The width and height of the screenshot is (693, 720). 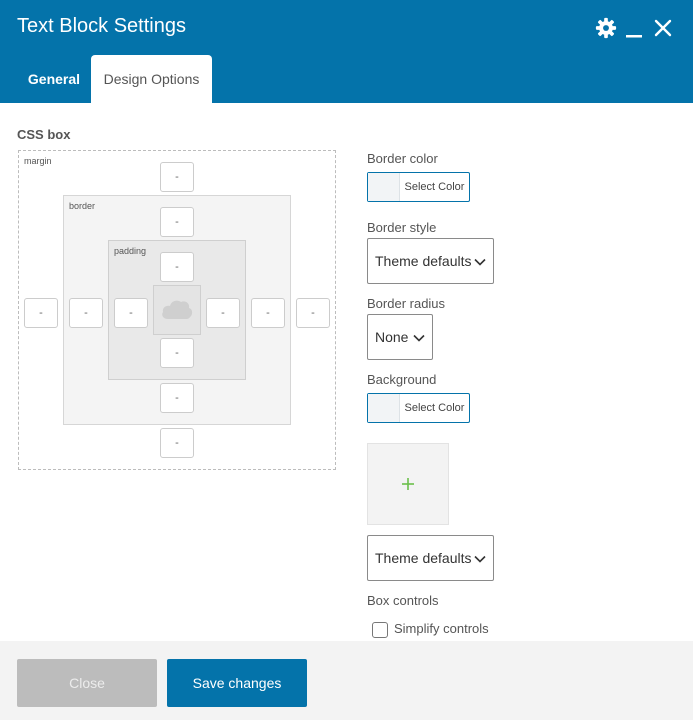 I want to click on margin-top-input: -, so click(x=177, y=177).